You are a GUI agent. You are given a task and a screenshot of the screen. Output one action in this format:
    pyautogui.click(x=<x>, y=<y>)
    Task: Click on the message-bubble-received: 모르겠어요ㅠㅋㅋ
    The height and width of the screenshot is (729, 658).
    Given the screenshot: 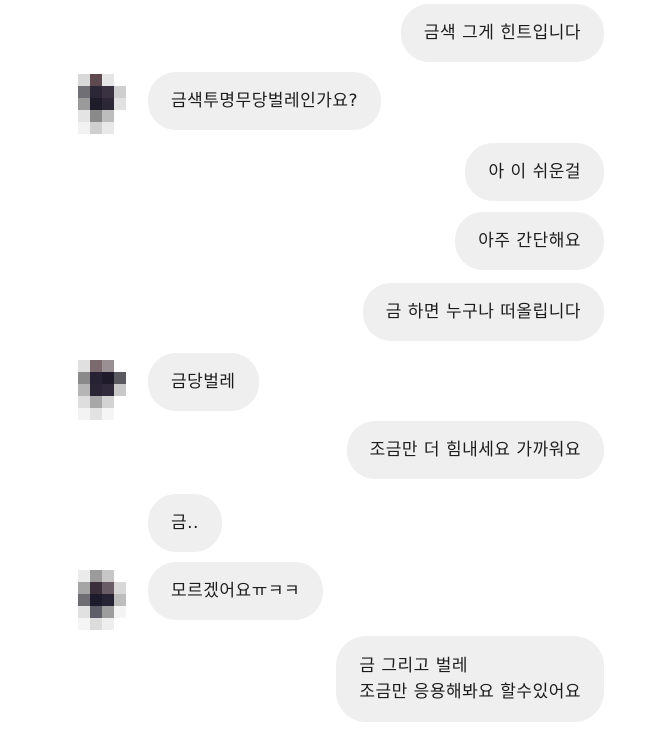 What is the action you would take?
    pyautogui.click(x=236, y=591)
    